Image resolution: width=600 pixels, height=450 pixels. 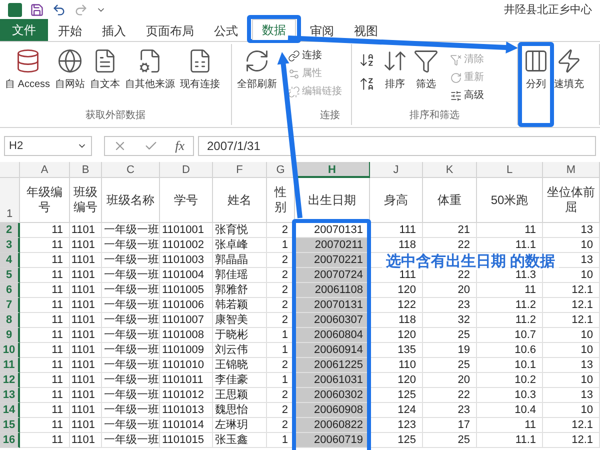 I want to click on table-cell: 20060914, so click(x=332, y=350).